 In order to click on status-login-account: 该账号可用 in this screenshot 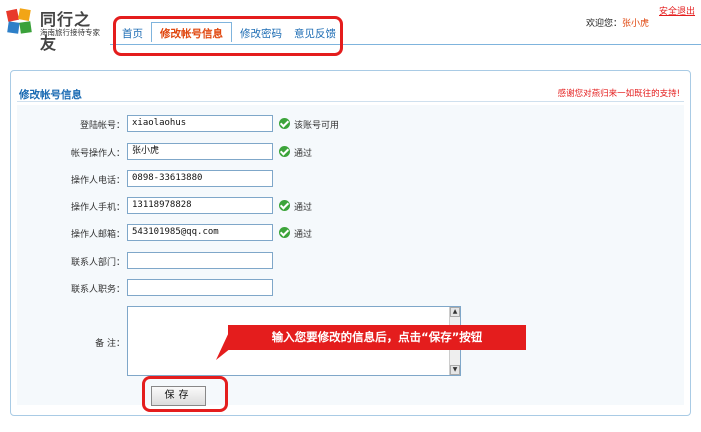, I will do `click(317, 126)`.